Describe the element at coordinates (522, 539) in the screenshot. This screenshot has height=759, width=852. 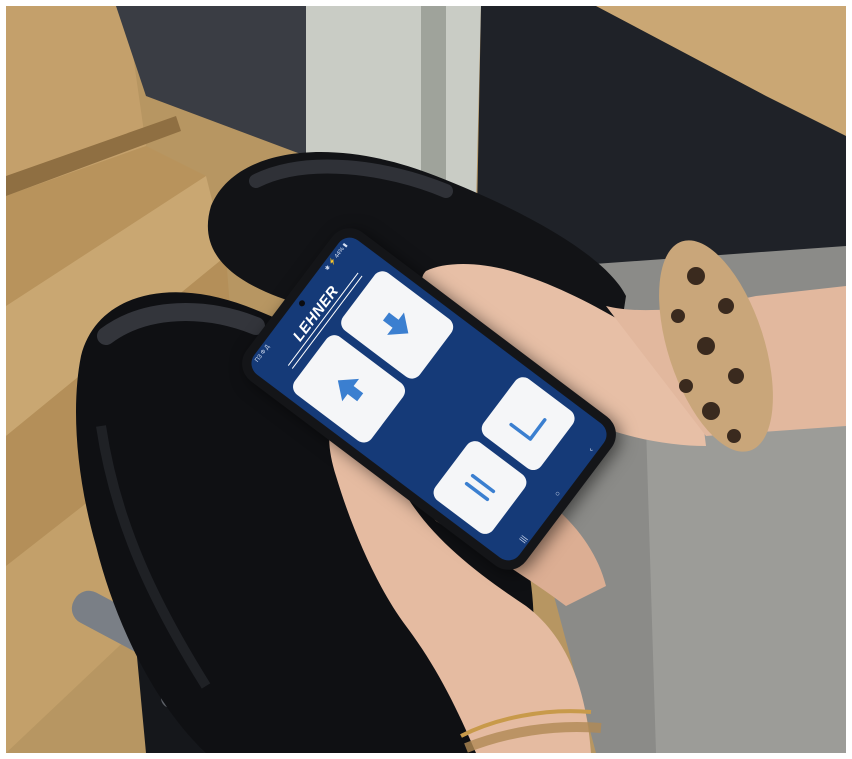
I see `recents-button: |||` at that location.